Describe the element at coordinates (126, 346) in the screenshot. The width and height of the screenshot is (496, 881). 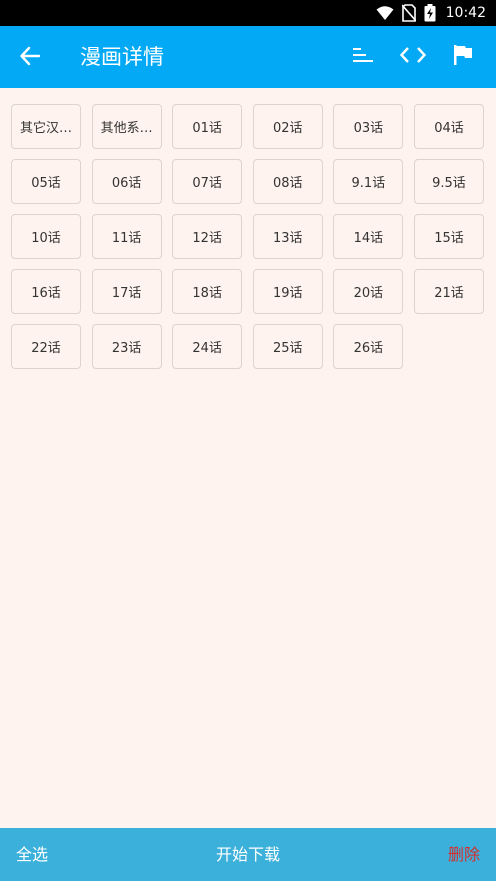
I see `chapter-chip: 23话` at that location.